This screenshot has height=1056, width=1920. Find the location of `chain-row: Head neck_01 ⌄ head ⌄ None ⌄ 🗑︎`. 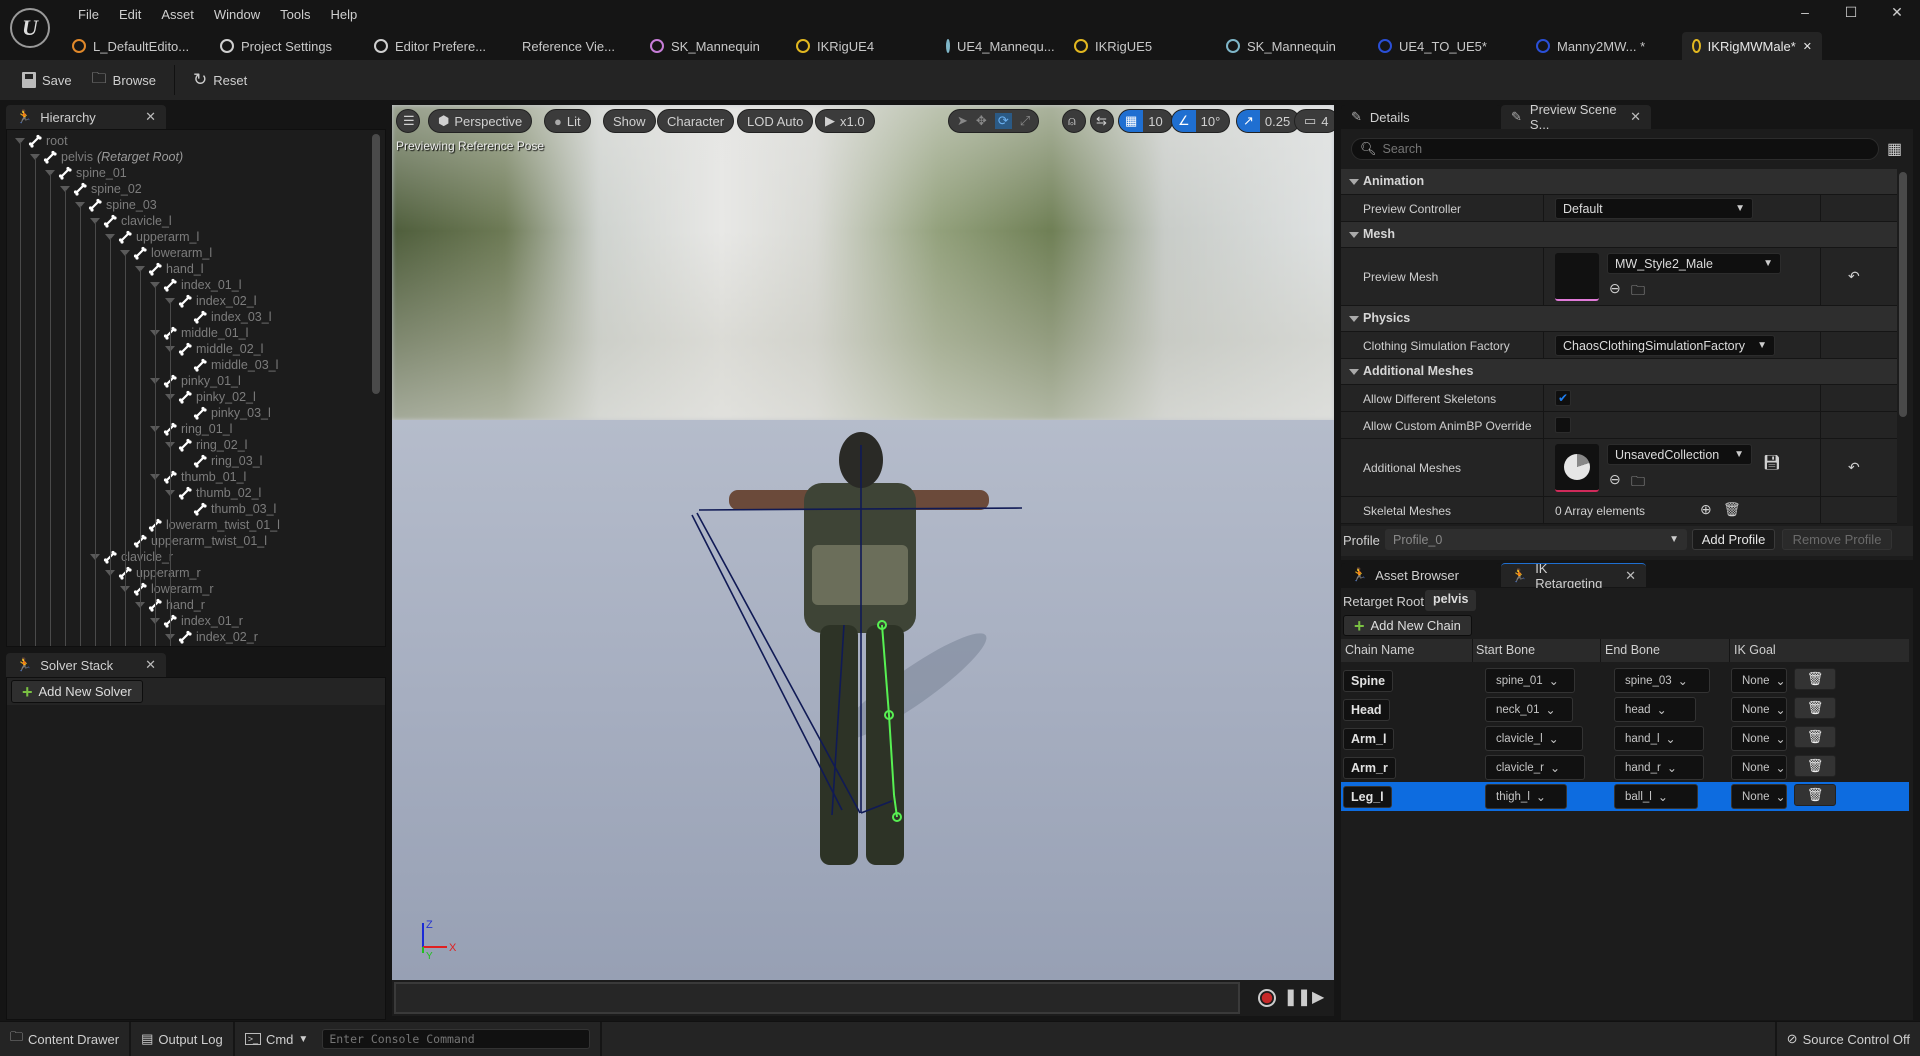

chain-row: Head neck_01 ⌄ head ⌄ None ⌄ 🗑︎ is located at coordinates (1625, 709).